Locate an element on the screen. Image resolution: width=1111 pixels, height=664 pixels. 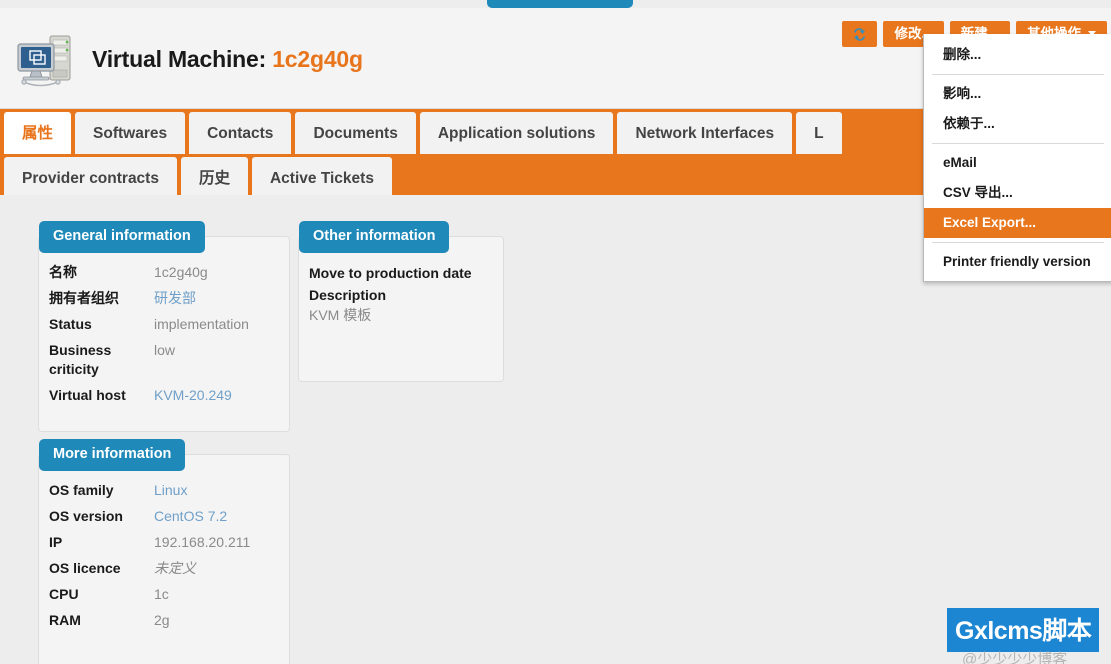
tab-provider-contracts: Provider contracts is located at coordinates (90, 176).